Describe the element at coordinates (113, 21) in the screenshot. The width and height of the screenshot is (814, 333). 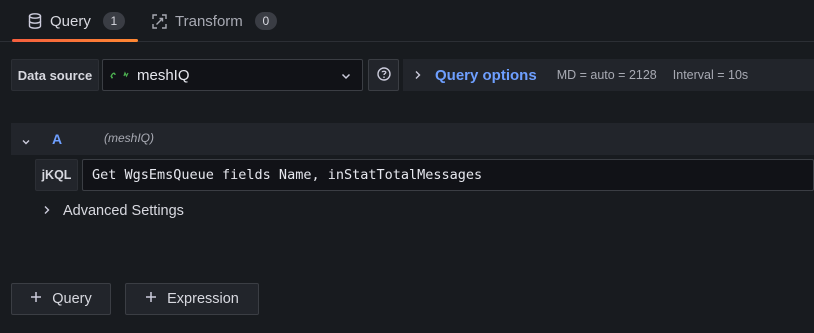
I see `tab-query-count: 1` at that location.